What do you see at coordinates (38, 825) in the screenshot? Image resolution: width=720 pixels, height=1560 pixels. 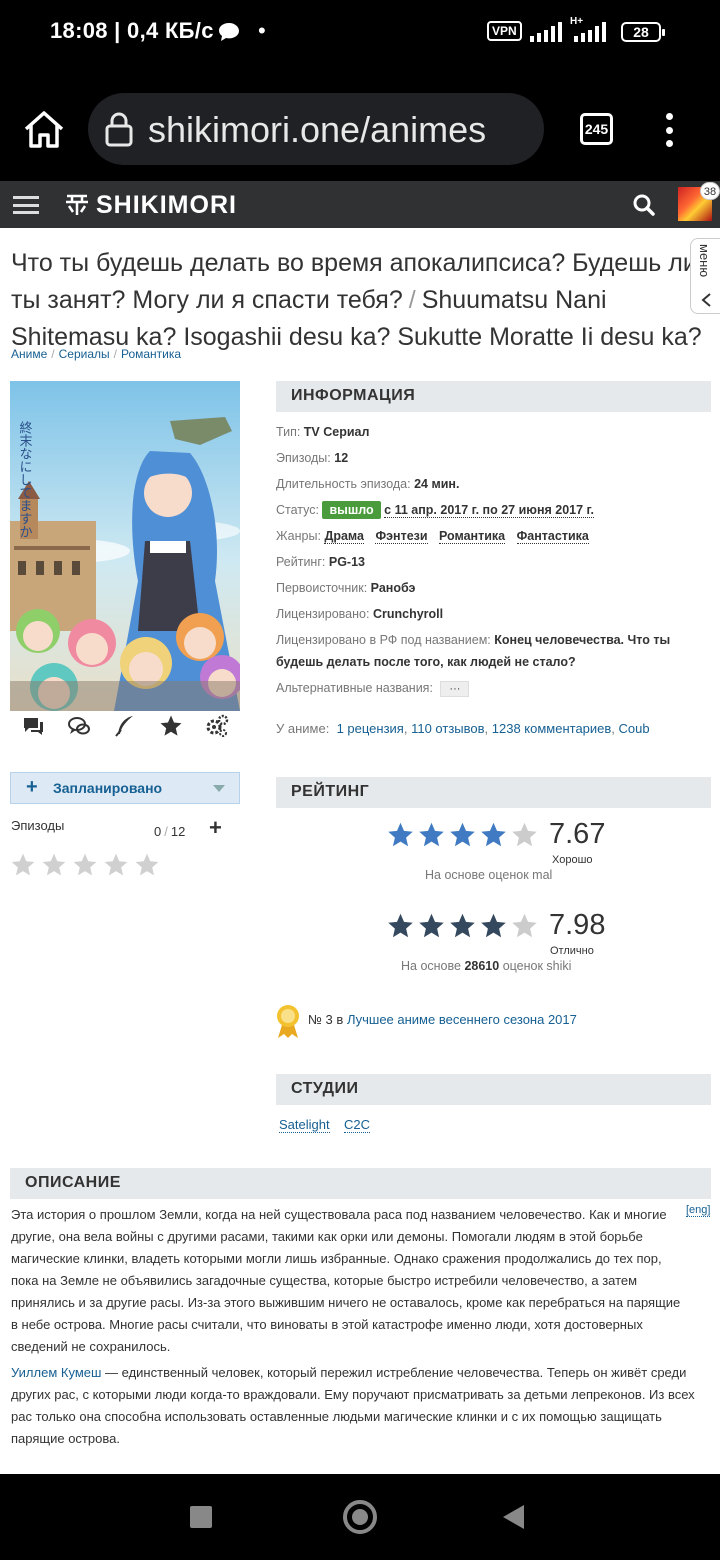 I see `episodes-label: Эпизоды` at bounding box center [38, 825].